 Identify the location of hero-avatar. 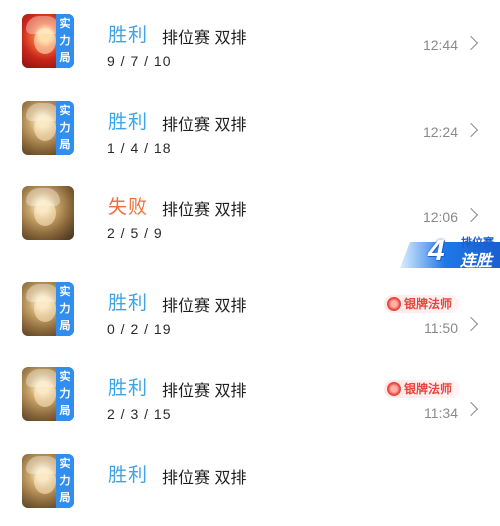
(48, 213).